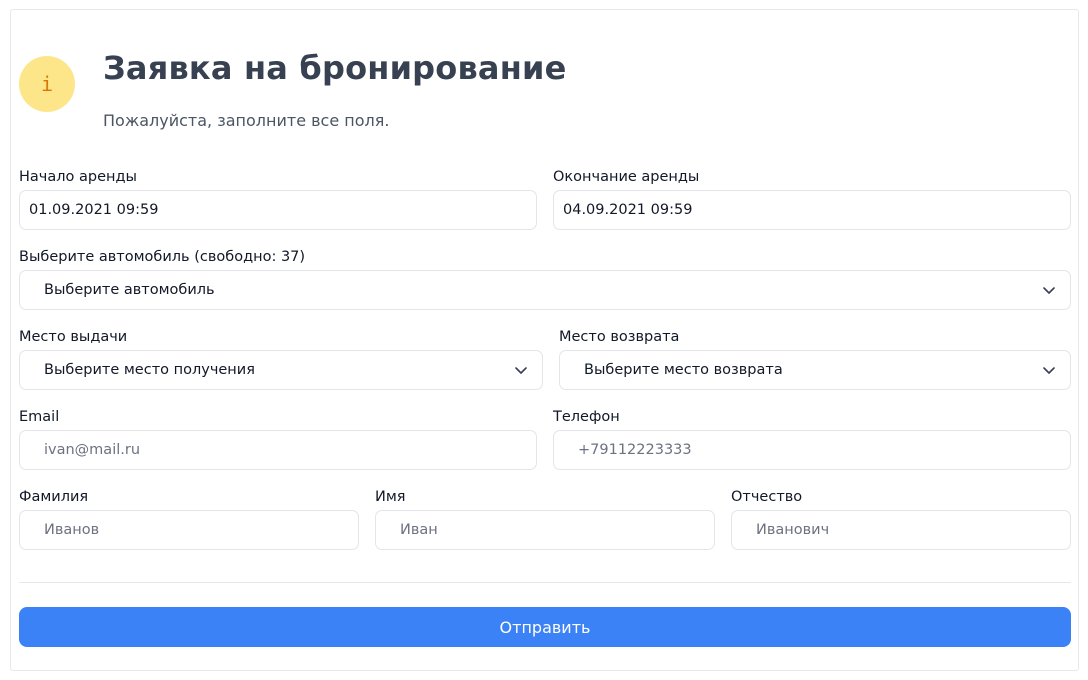  Describe the element at coordinates (278, 210) in the screenshot. I see `rental-start-input: 01.09.2021 09:59` at that location.